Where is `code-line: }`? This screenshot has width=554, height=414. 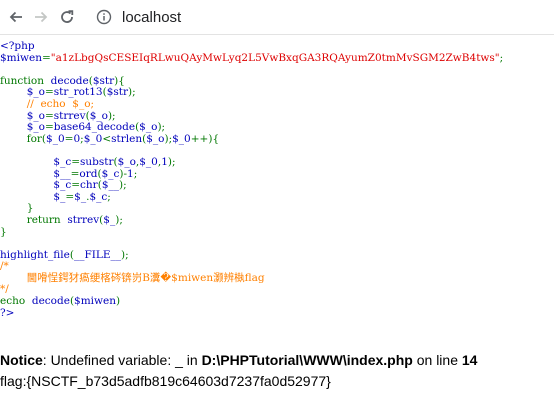
code-line: } is located at coordinates (277, 232).